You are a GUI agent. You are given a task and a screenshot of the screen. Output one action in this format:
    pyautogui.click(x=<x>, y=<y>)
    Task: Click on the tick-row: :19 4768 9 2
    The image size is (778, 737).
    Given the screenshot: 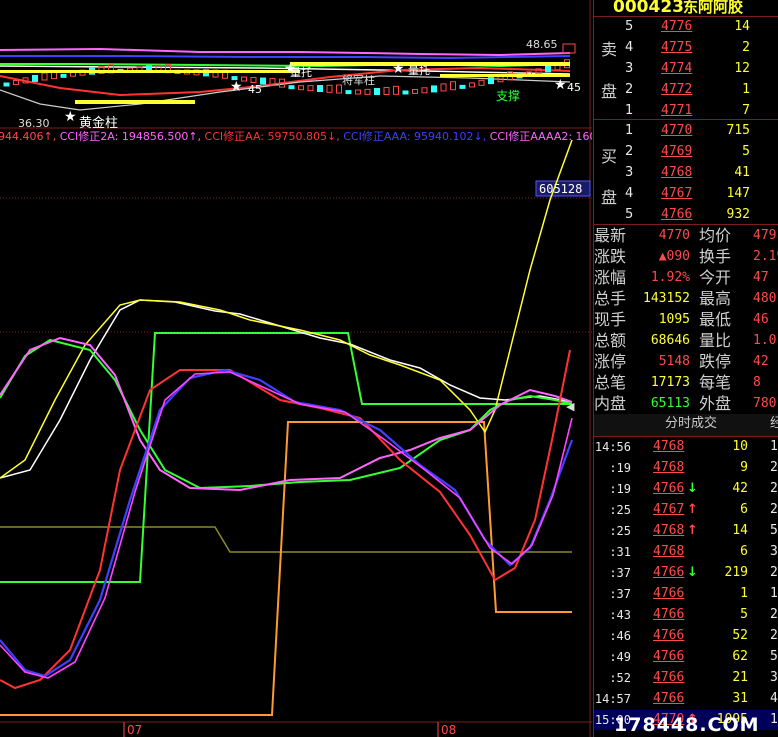 What is the action you would take?
    pyautogui.click(x=685, y=468)
    